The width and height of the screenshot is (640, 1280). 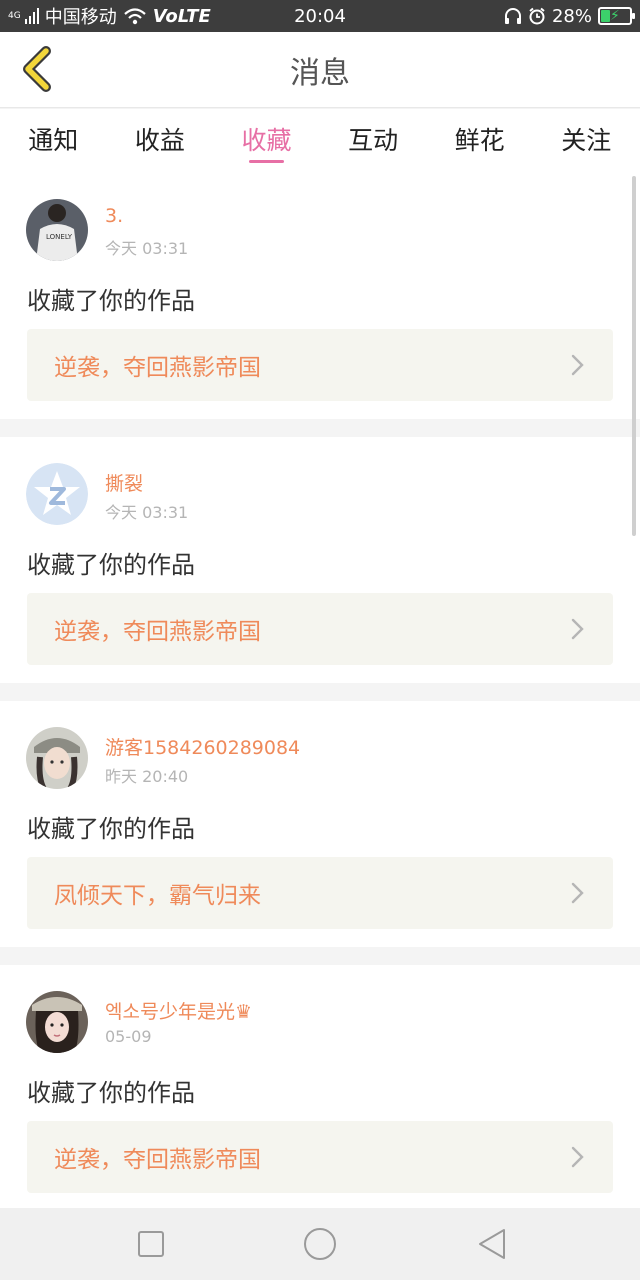 What do you see at coordinates (616, 16) in the screenshot?
I see `battery-icon: ⚡` at bounding box center [616, 16].